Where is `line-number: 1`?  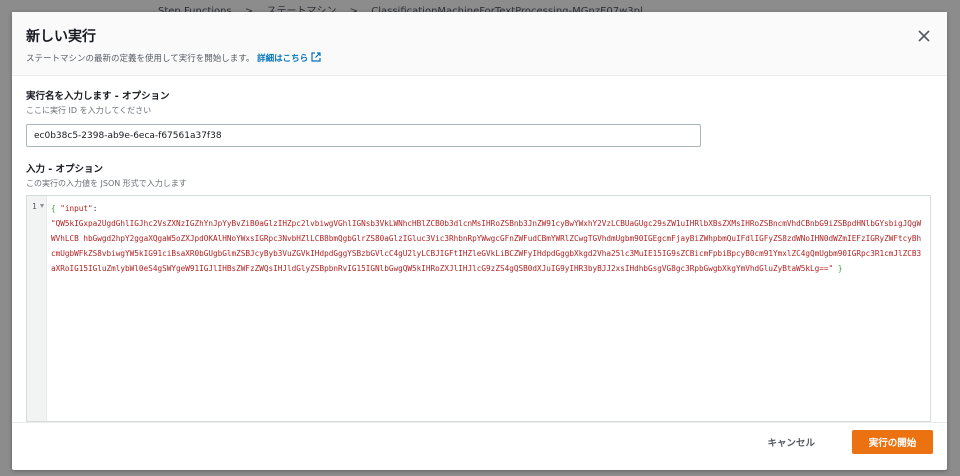
line-number: 1 is located at coordinates (34, 206).